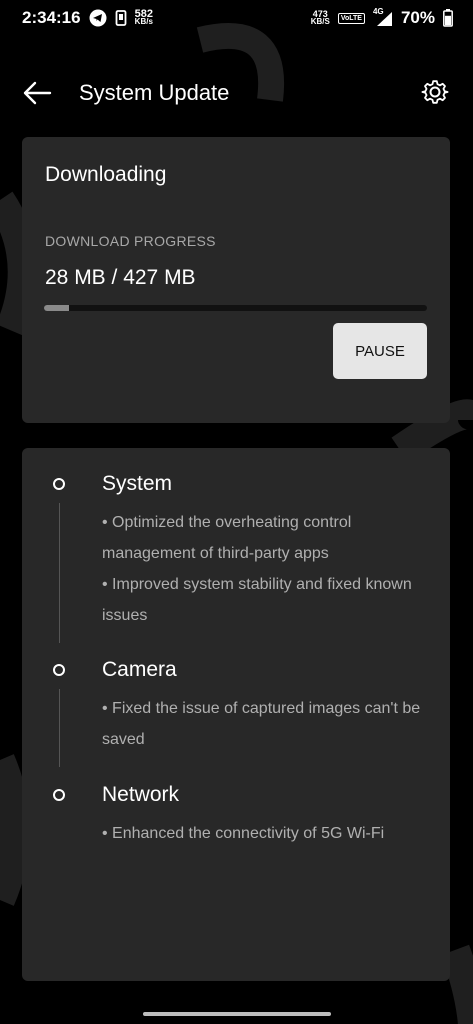  What do you see at coordinates (448, 18) in the screenshot?
I see `battery-icon` at bounding box center [448, 18].